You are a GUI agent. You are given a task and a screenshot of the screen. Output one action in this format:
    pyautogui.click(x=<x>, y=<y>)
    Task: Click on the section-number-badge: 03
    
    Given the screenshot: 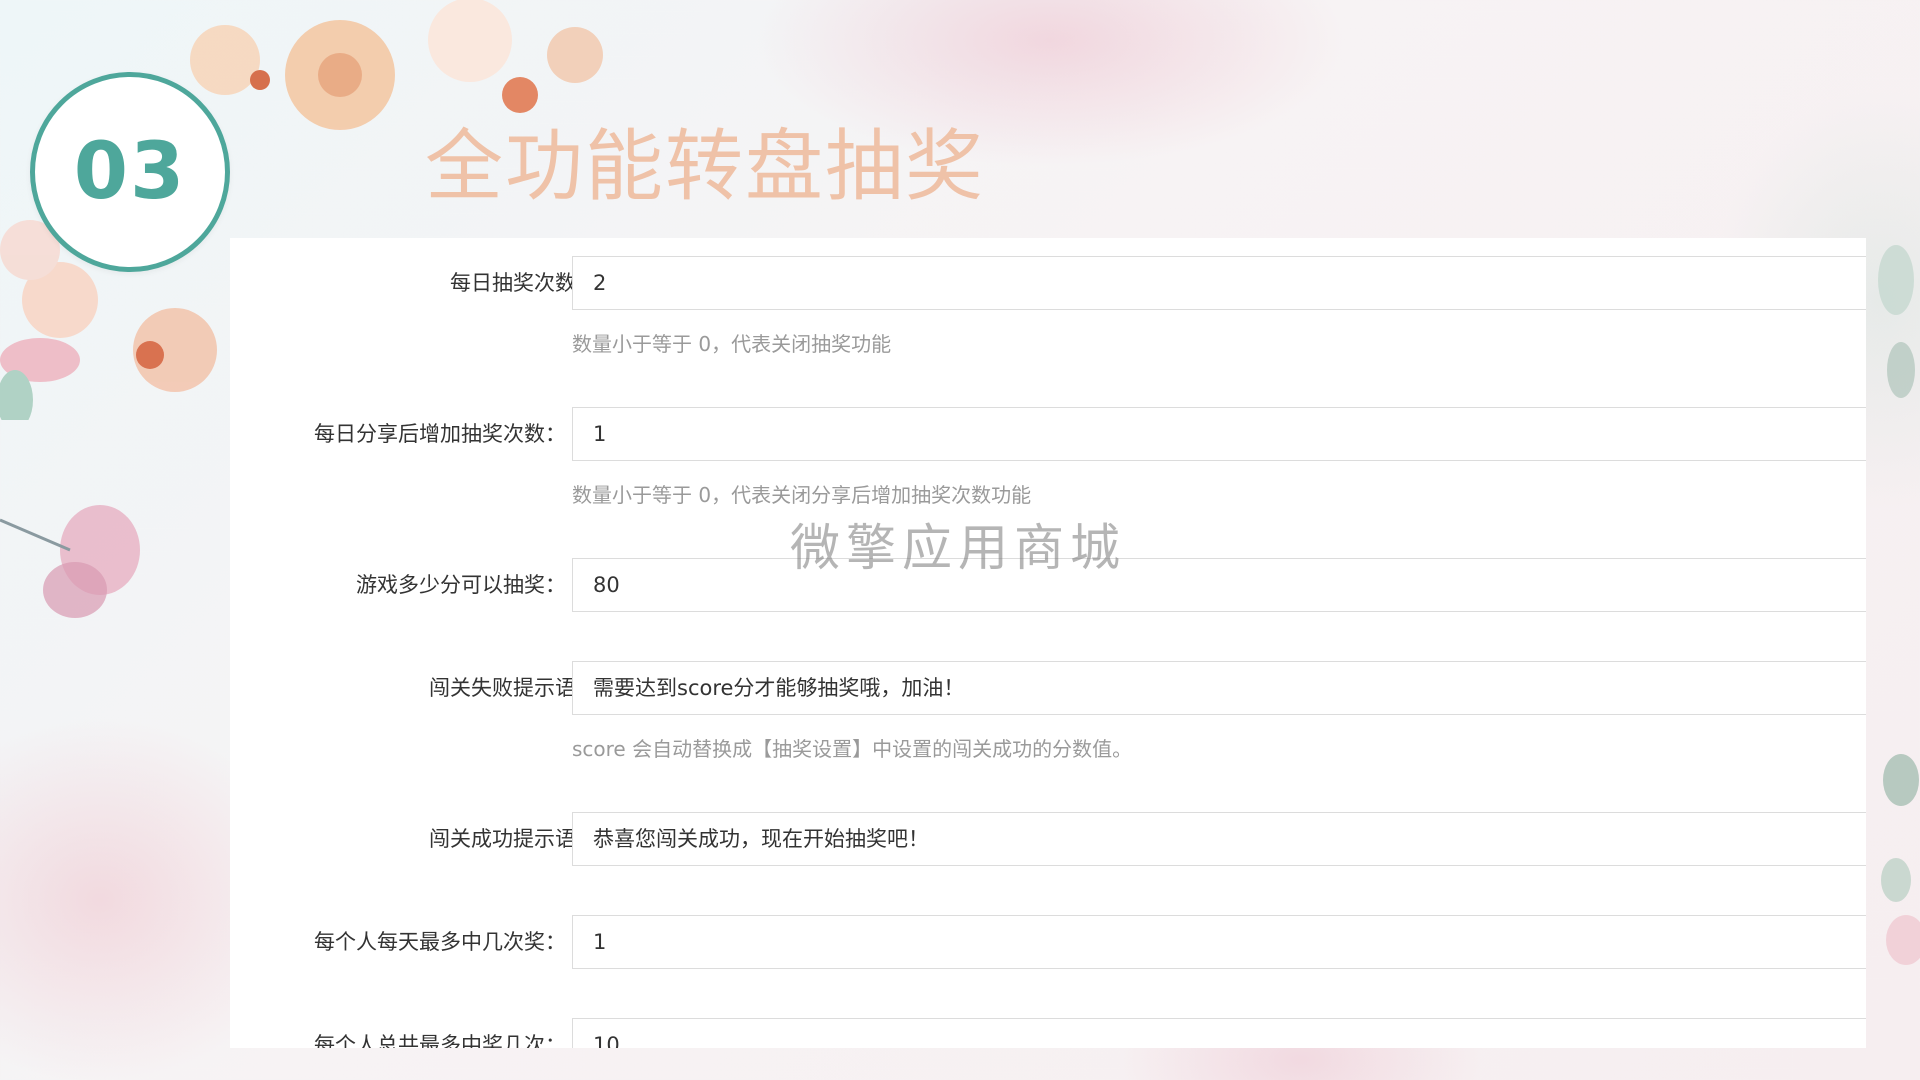 What is the action you would take?
    pyautogui.click(x=130, y=172)
    